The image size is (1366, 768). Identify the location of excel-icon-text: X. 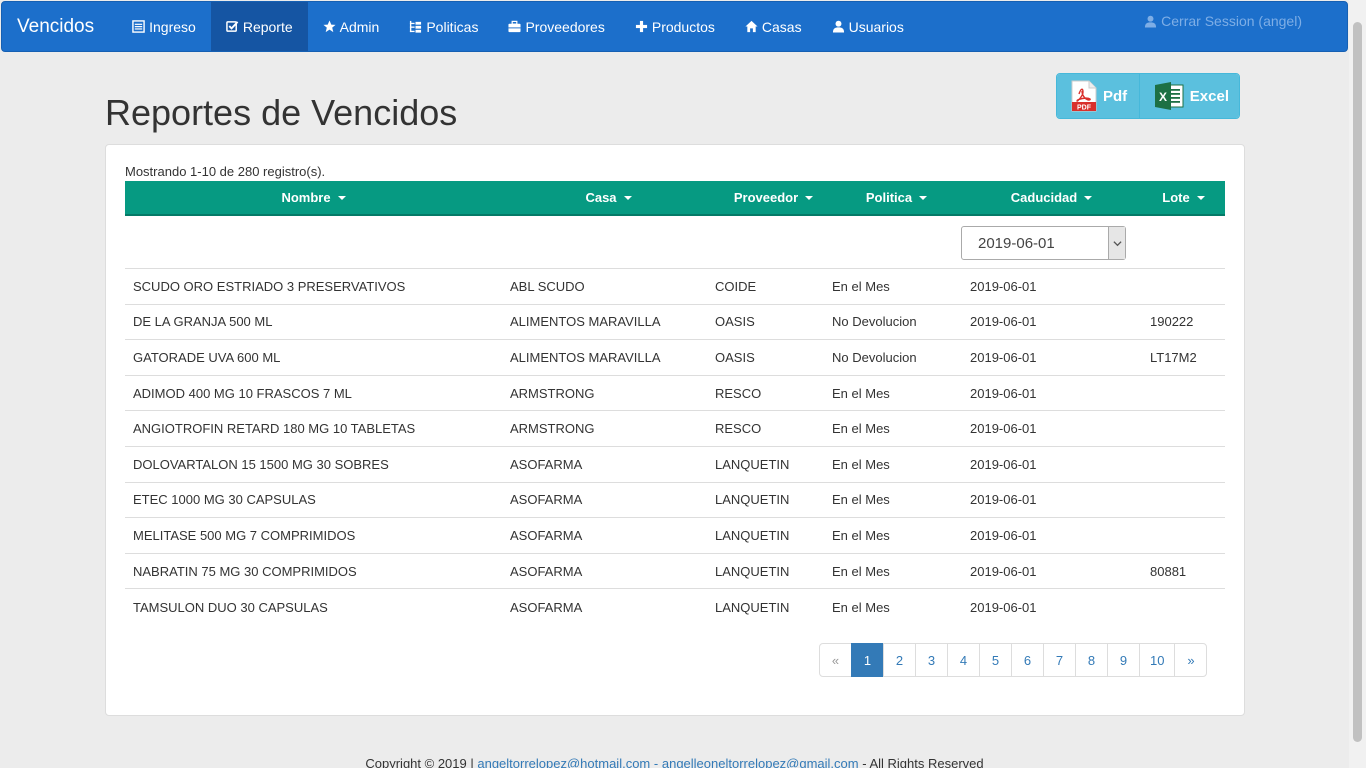
(1163, 97).